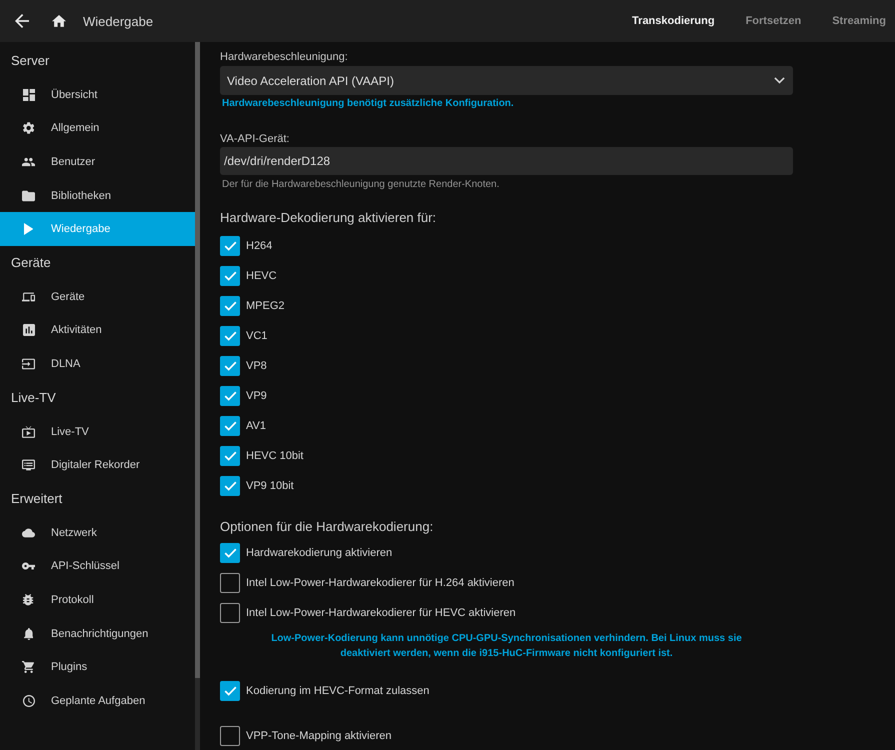 The height and width of the screenshot is (750, 895). Describe the element at coordinates (255, 139) in the screenshot. I see `field-label: VA-API-Gerät:` at that location.